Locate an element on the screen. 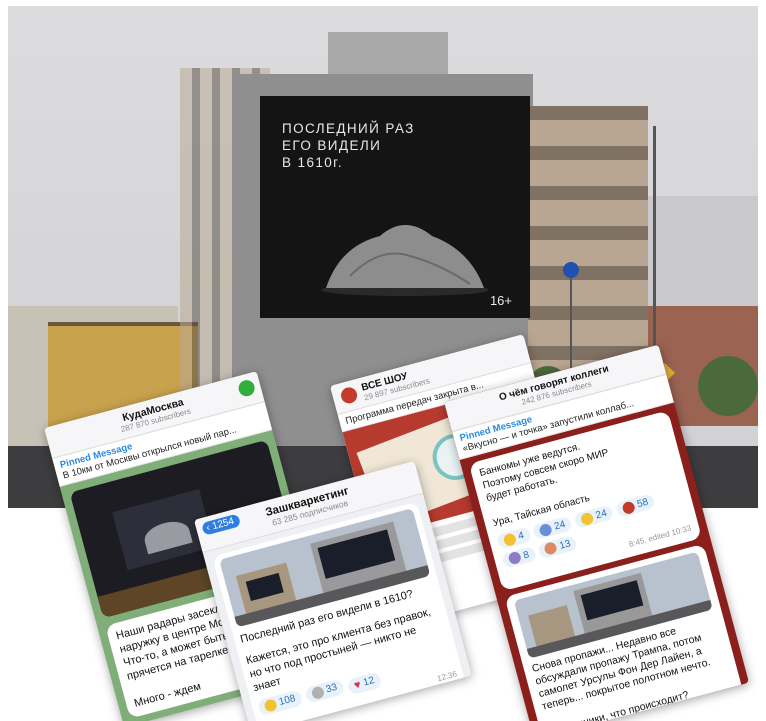 Image resolution: width=766 pixels, height=721 pixels. age-rating: 16+ is located at coordinates (500, 300).